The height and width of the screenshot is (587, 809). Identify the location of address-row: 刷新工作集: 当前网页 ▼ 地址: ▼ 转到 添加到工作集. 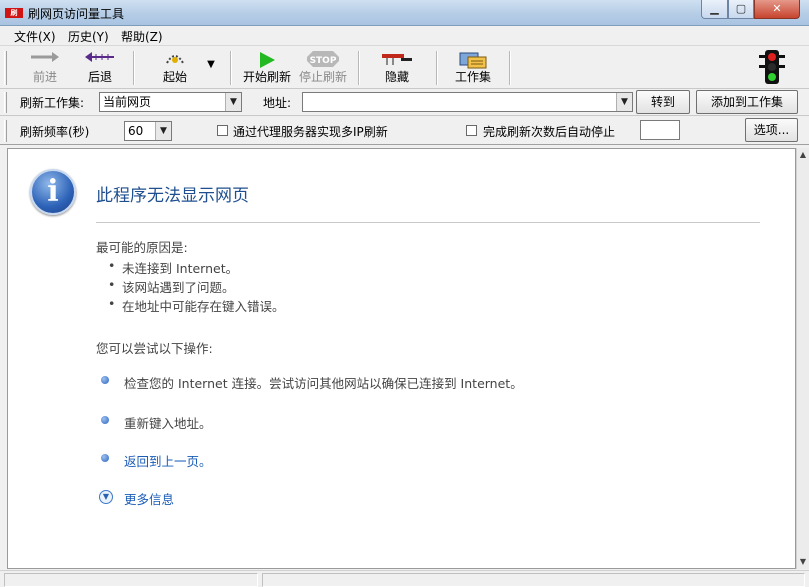
(404, 102).